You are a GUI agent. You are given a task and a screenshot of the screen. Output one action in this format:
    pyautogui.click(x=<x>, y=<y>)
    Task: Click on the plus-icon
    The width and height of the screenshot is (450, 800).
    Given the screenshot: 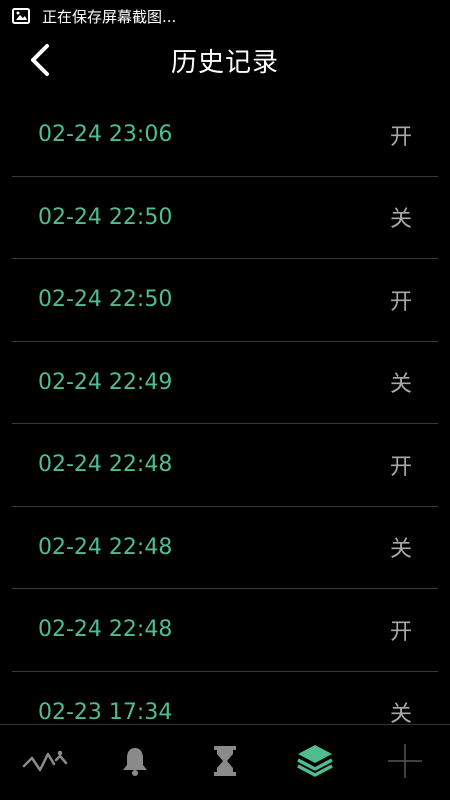 What is the action you would take?
    pyautogui.click(x=405, y=763)
    